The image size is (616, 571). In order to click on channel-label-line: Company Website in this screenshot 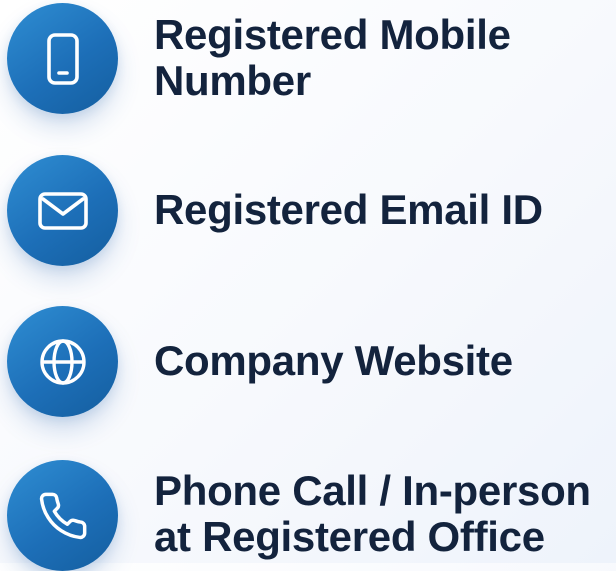, I will do `click(333, 360)`.